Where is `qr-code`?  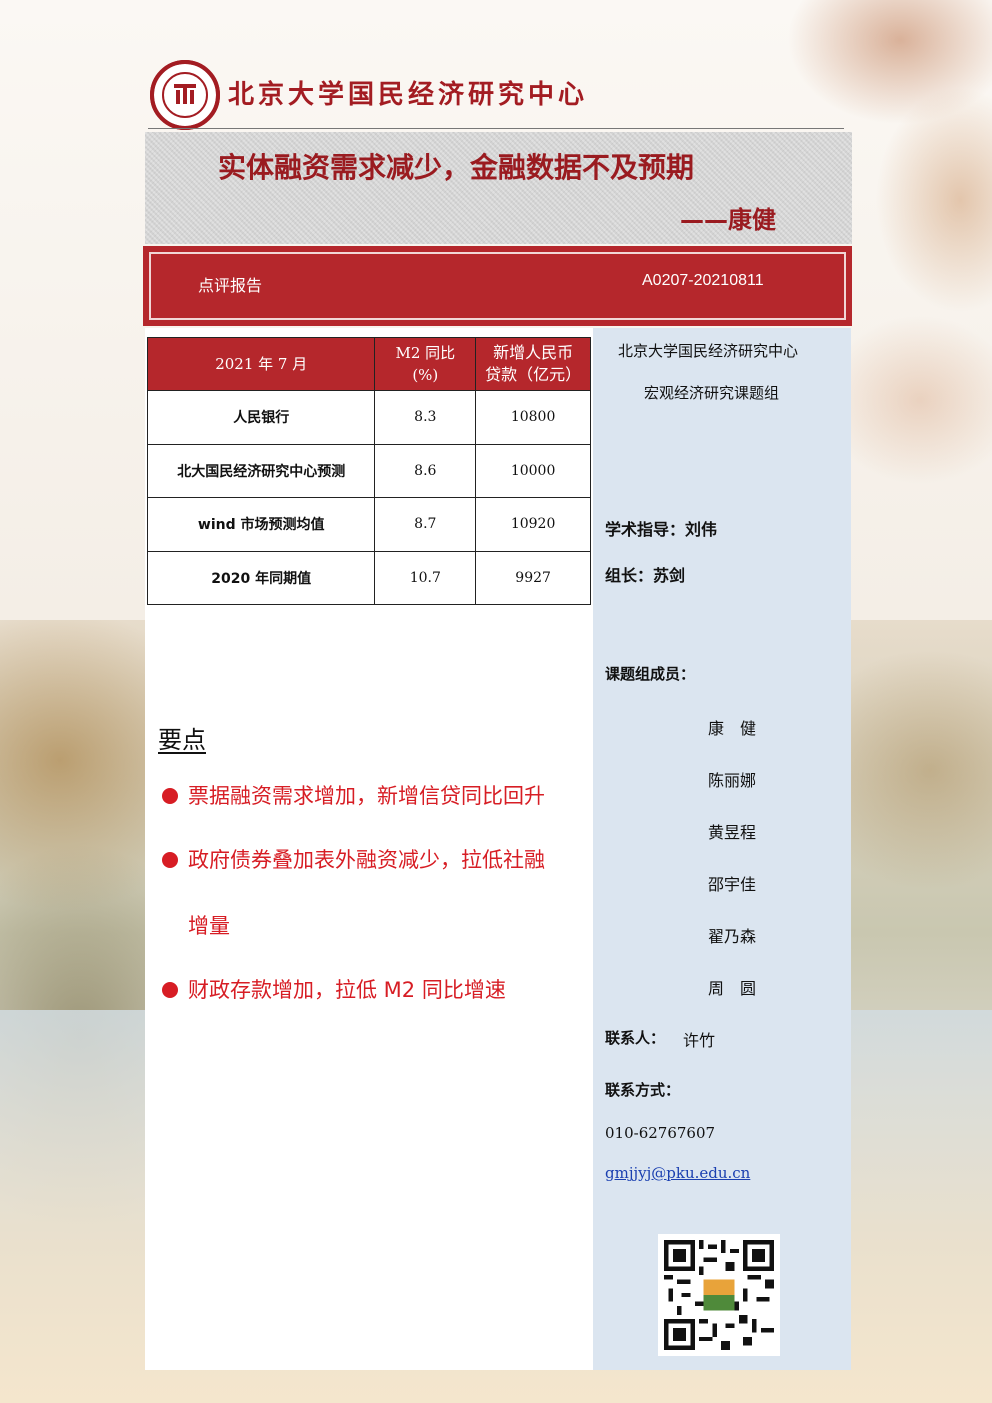
qr-code is located at coordinates (719, 1295).